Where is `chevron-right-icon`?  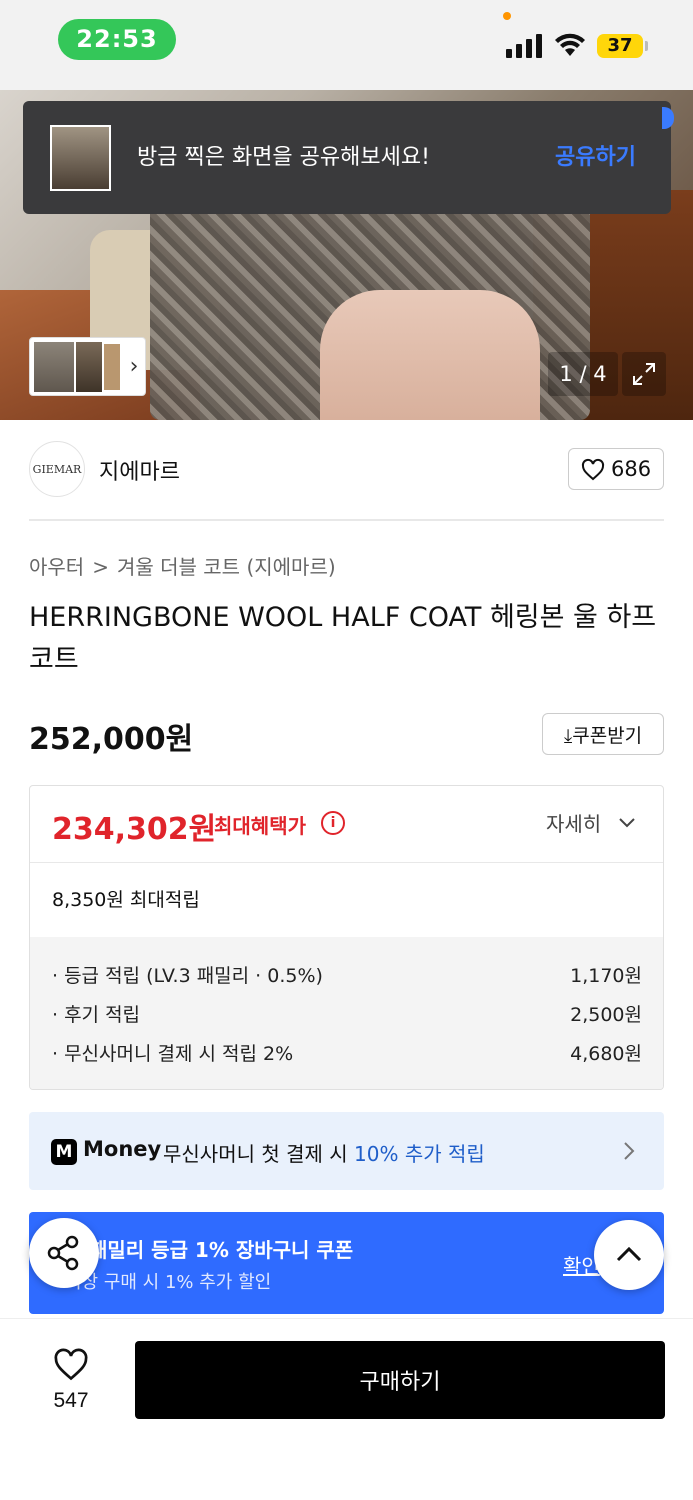 chevron-right-icon is located at coordinates (629, 1151).